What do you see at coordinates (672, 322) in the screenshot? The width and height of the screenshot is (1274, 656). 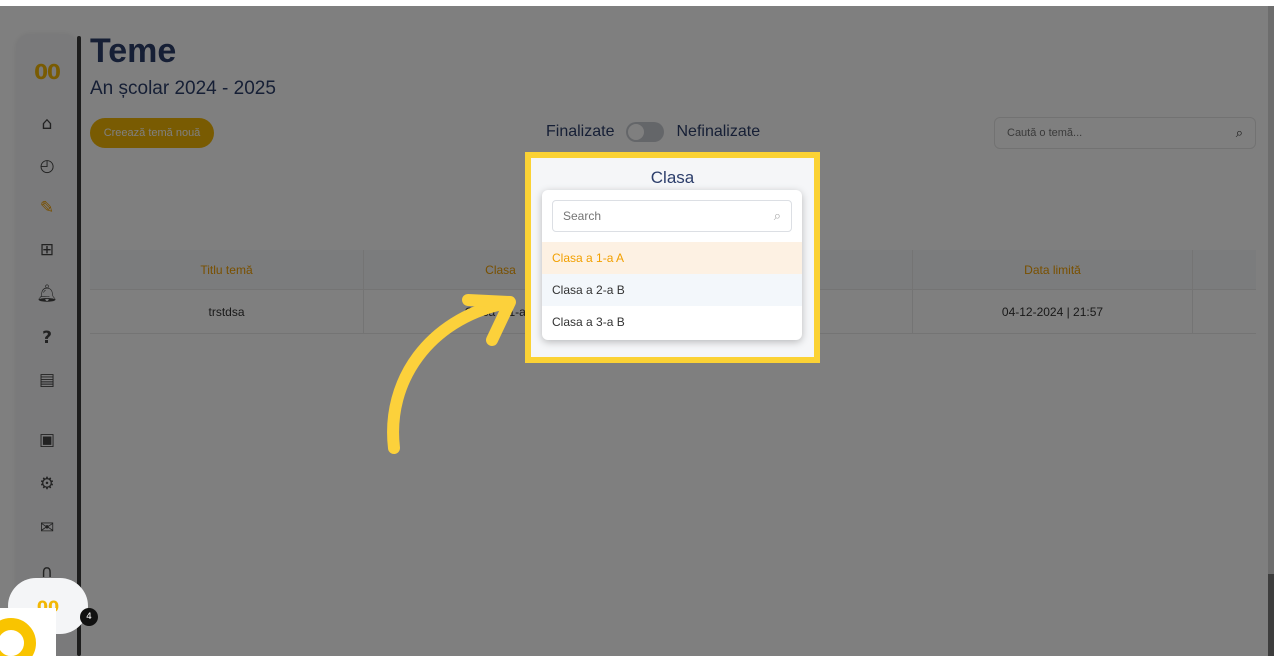 I see `dropdown-option: Clasa a 3-a B` at bounding box center [672, 322].